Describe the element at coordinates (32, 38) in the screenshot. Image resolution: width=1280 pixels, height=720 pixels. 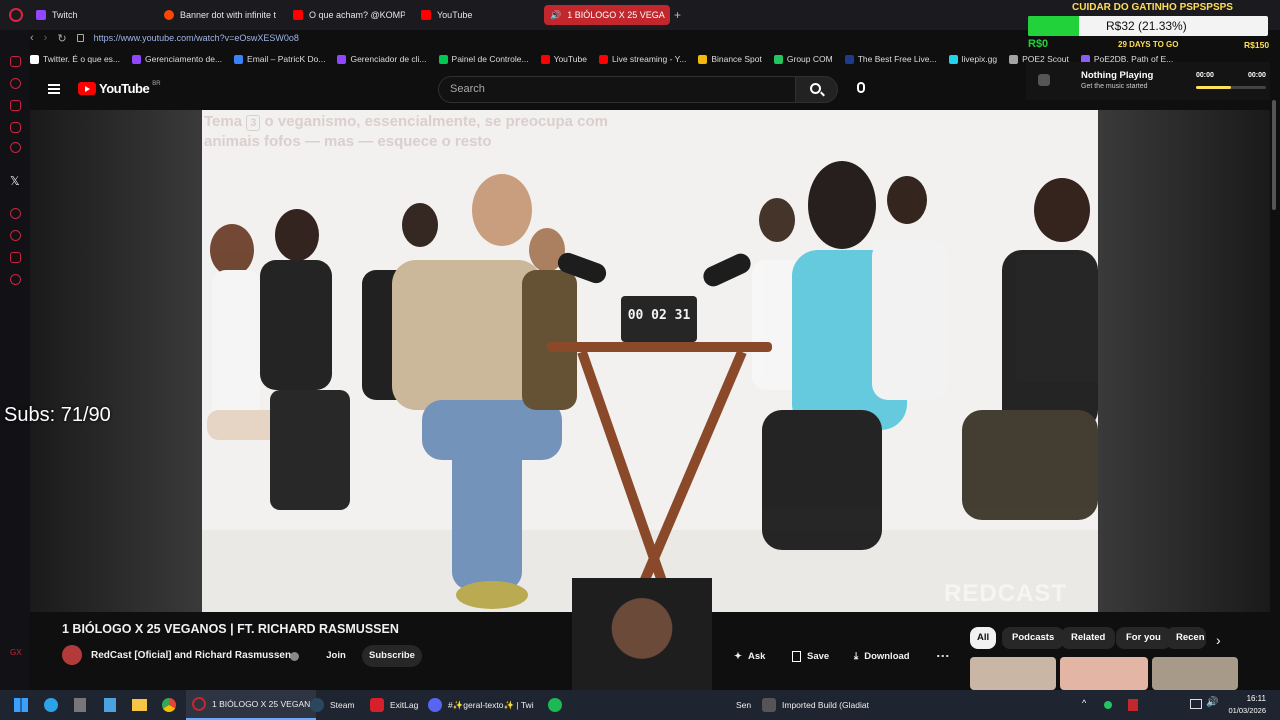
I see `back-icon: ‹` at that location.